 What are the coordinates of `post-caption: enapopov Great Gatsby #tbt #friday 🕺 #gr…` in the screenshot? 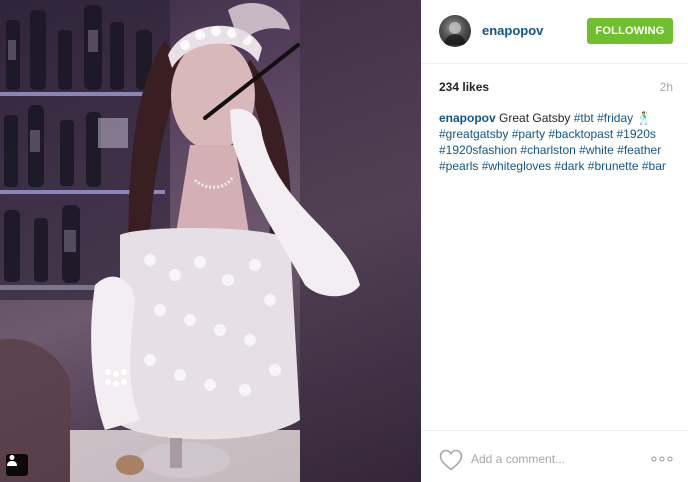 It's located at (559, 142).